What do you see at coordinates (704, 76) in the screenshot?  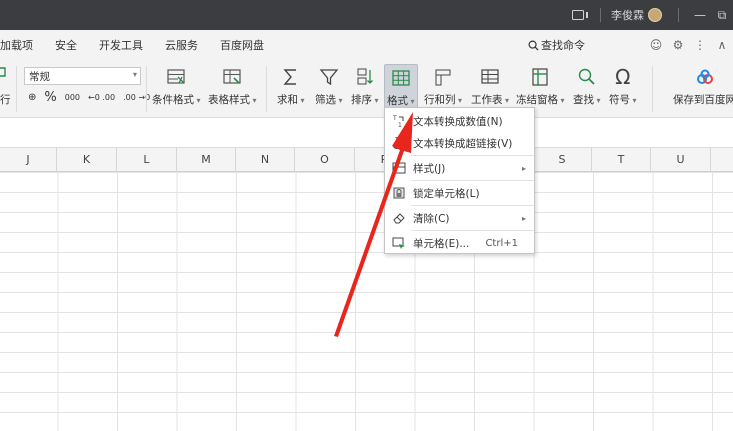 I see `baidu-netdisk-icon` at bounding box center [704, 76].